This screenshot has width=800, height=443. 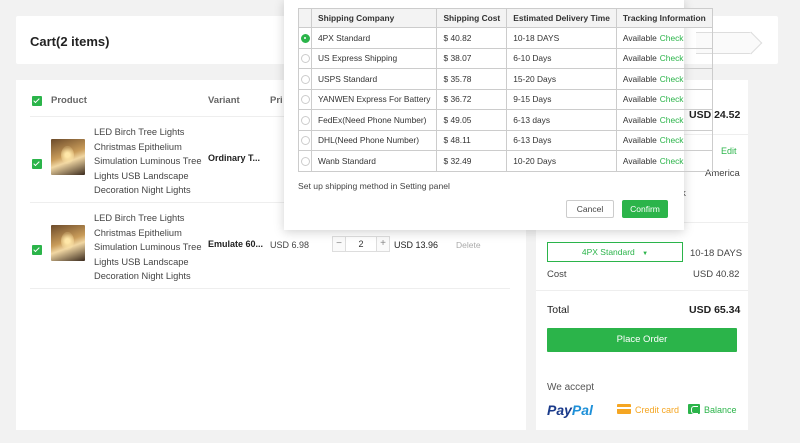 I want to click on increment-button: +, so click(x=383, y=244).